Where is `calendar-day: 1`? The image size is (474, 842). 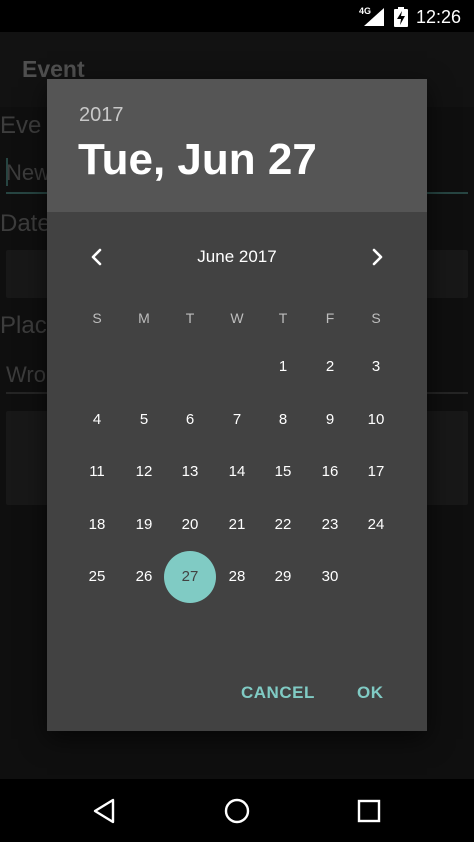
calendar-day: 1 is located at coordinates (283, 367).